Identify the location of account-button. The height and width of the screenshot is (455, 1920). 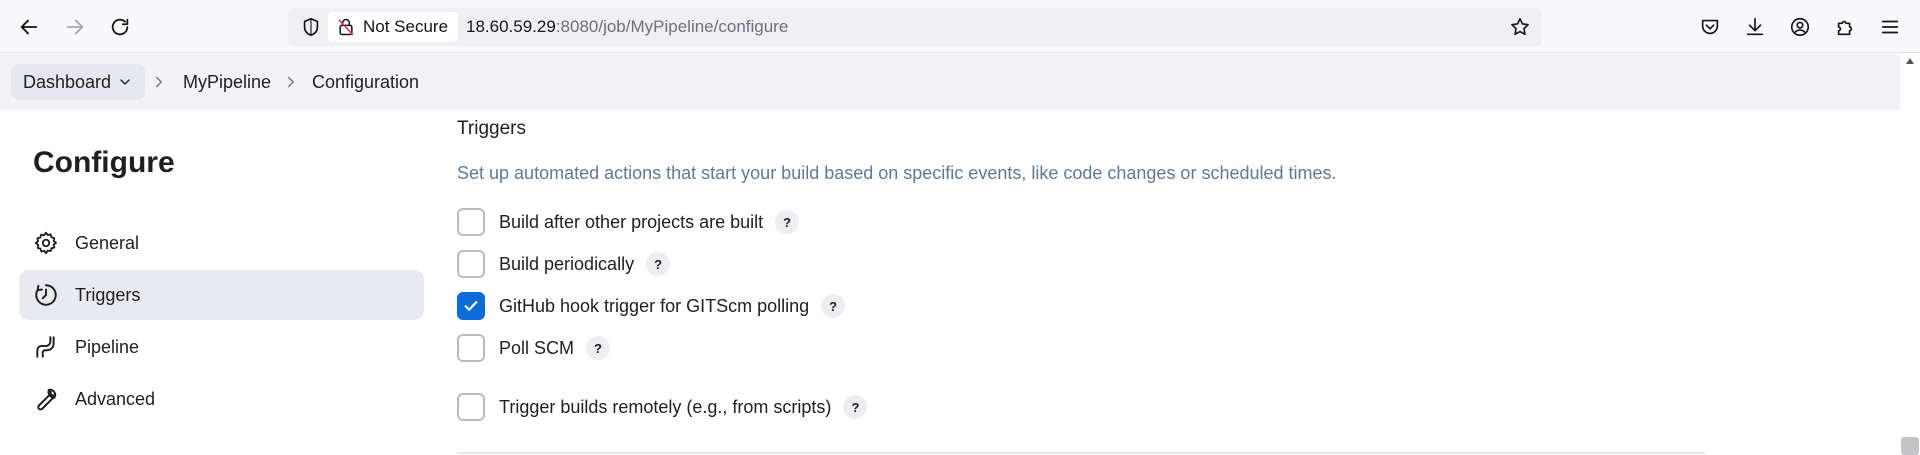
(1800, 27).